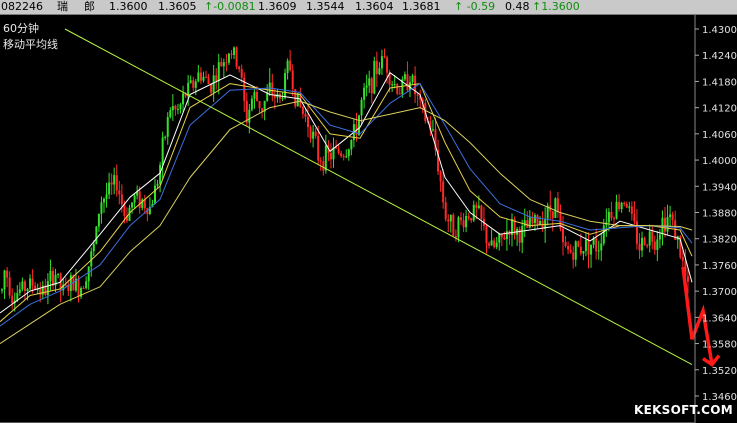 Image resolution: width=737 pixels, height=423 pixels. What do you see at coordinates (719, 318) in the screenshot?
I see `y-tick-label: 1.3640` at bounding box center [719, 318].